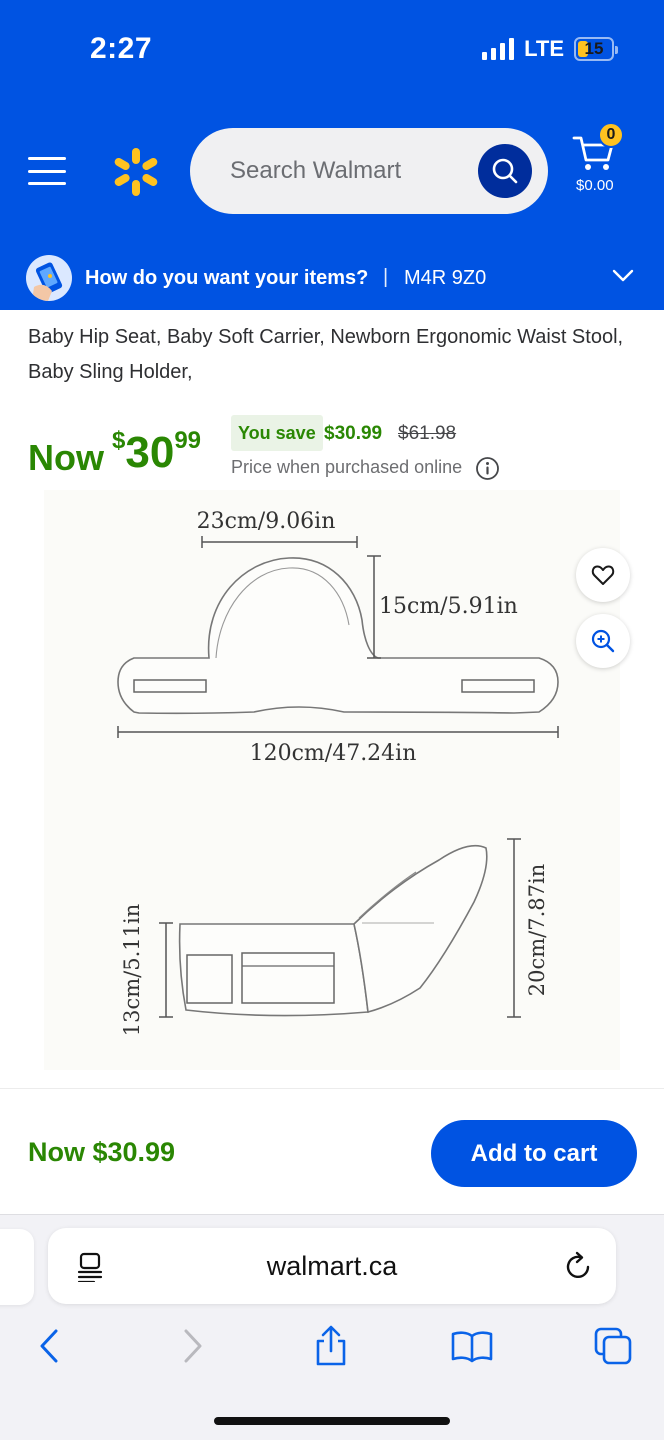  I want to click on dim-seat-height-label: 13cm/5.11in, so click(132, 970).